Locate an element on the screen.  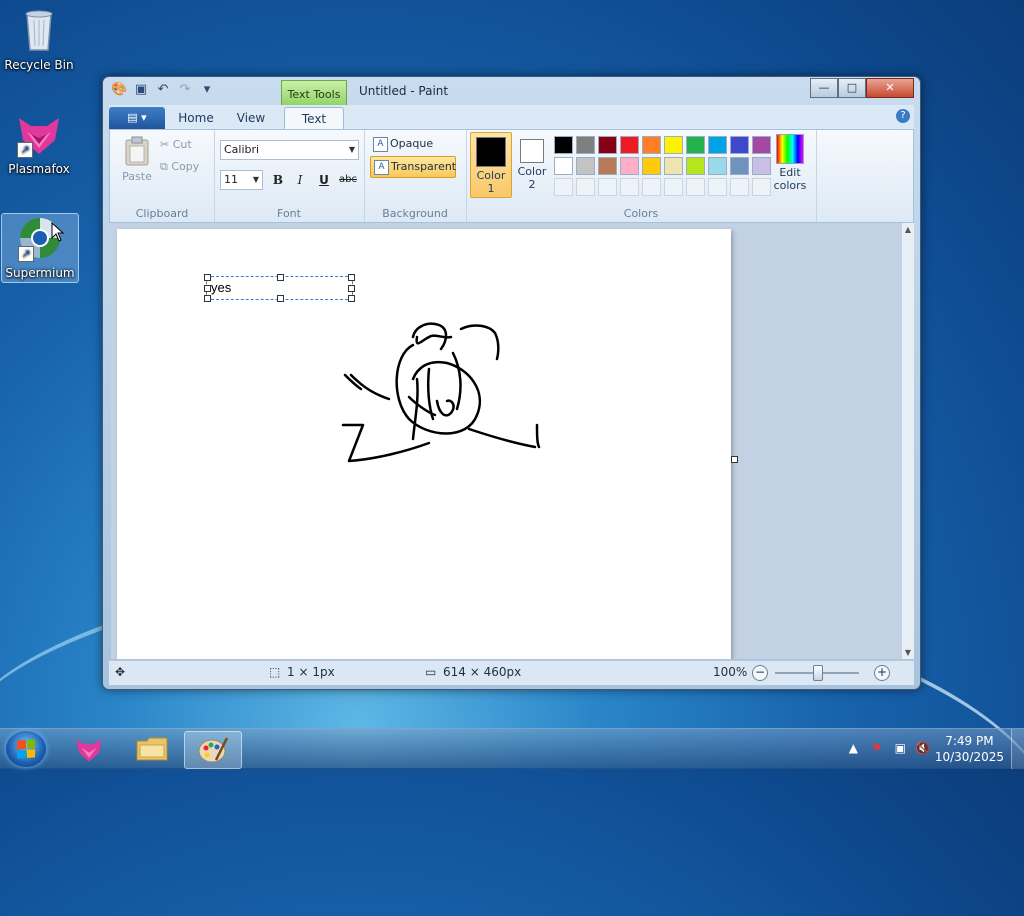
edit-colors-button: Edit colors is located at coordinates (790, 163).